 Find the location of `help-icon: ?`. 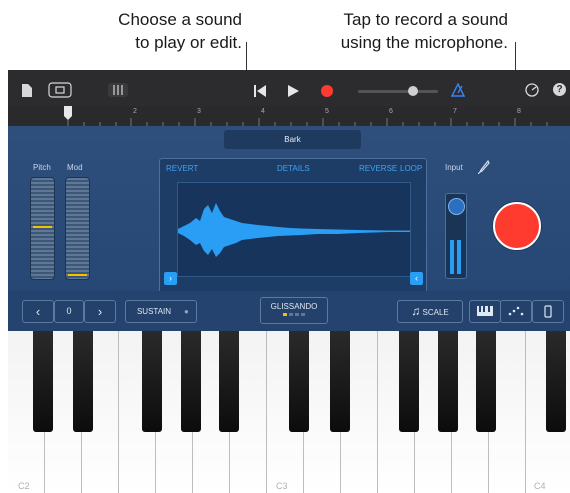

help-icon: ? is located at coordinates (559, 89).